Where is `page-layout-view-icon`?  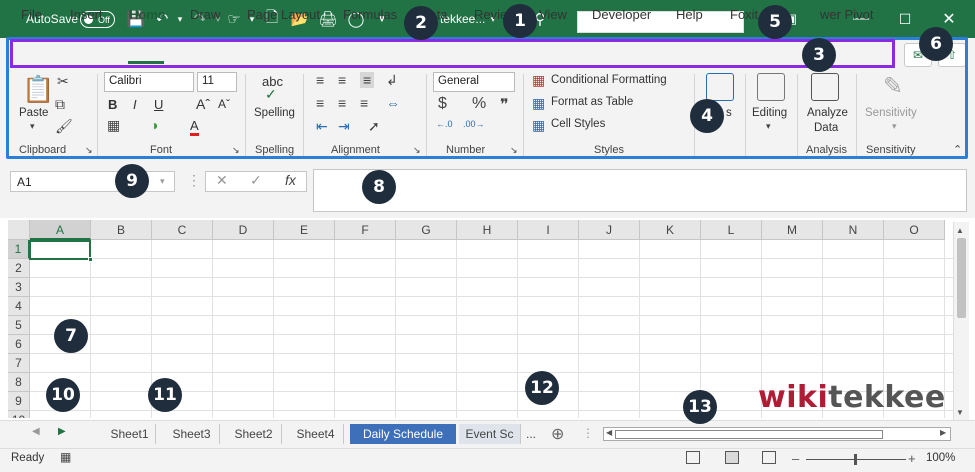 page-layout-view-icon is located at coordinates (732, 457).